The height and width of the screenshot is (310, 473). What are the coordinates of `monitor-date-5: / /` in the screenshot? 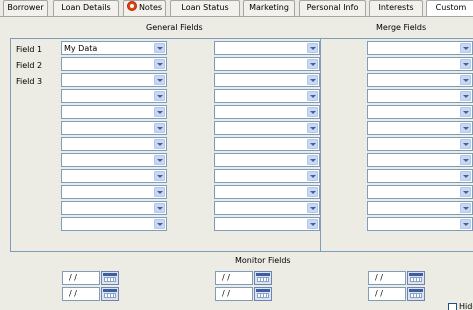 It's located at (387, 278).